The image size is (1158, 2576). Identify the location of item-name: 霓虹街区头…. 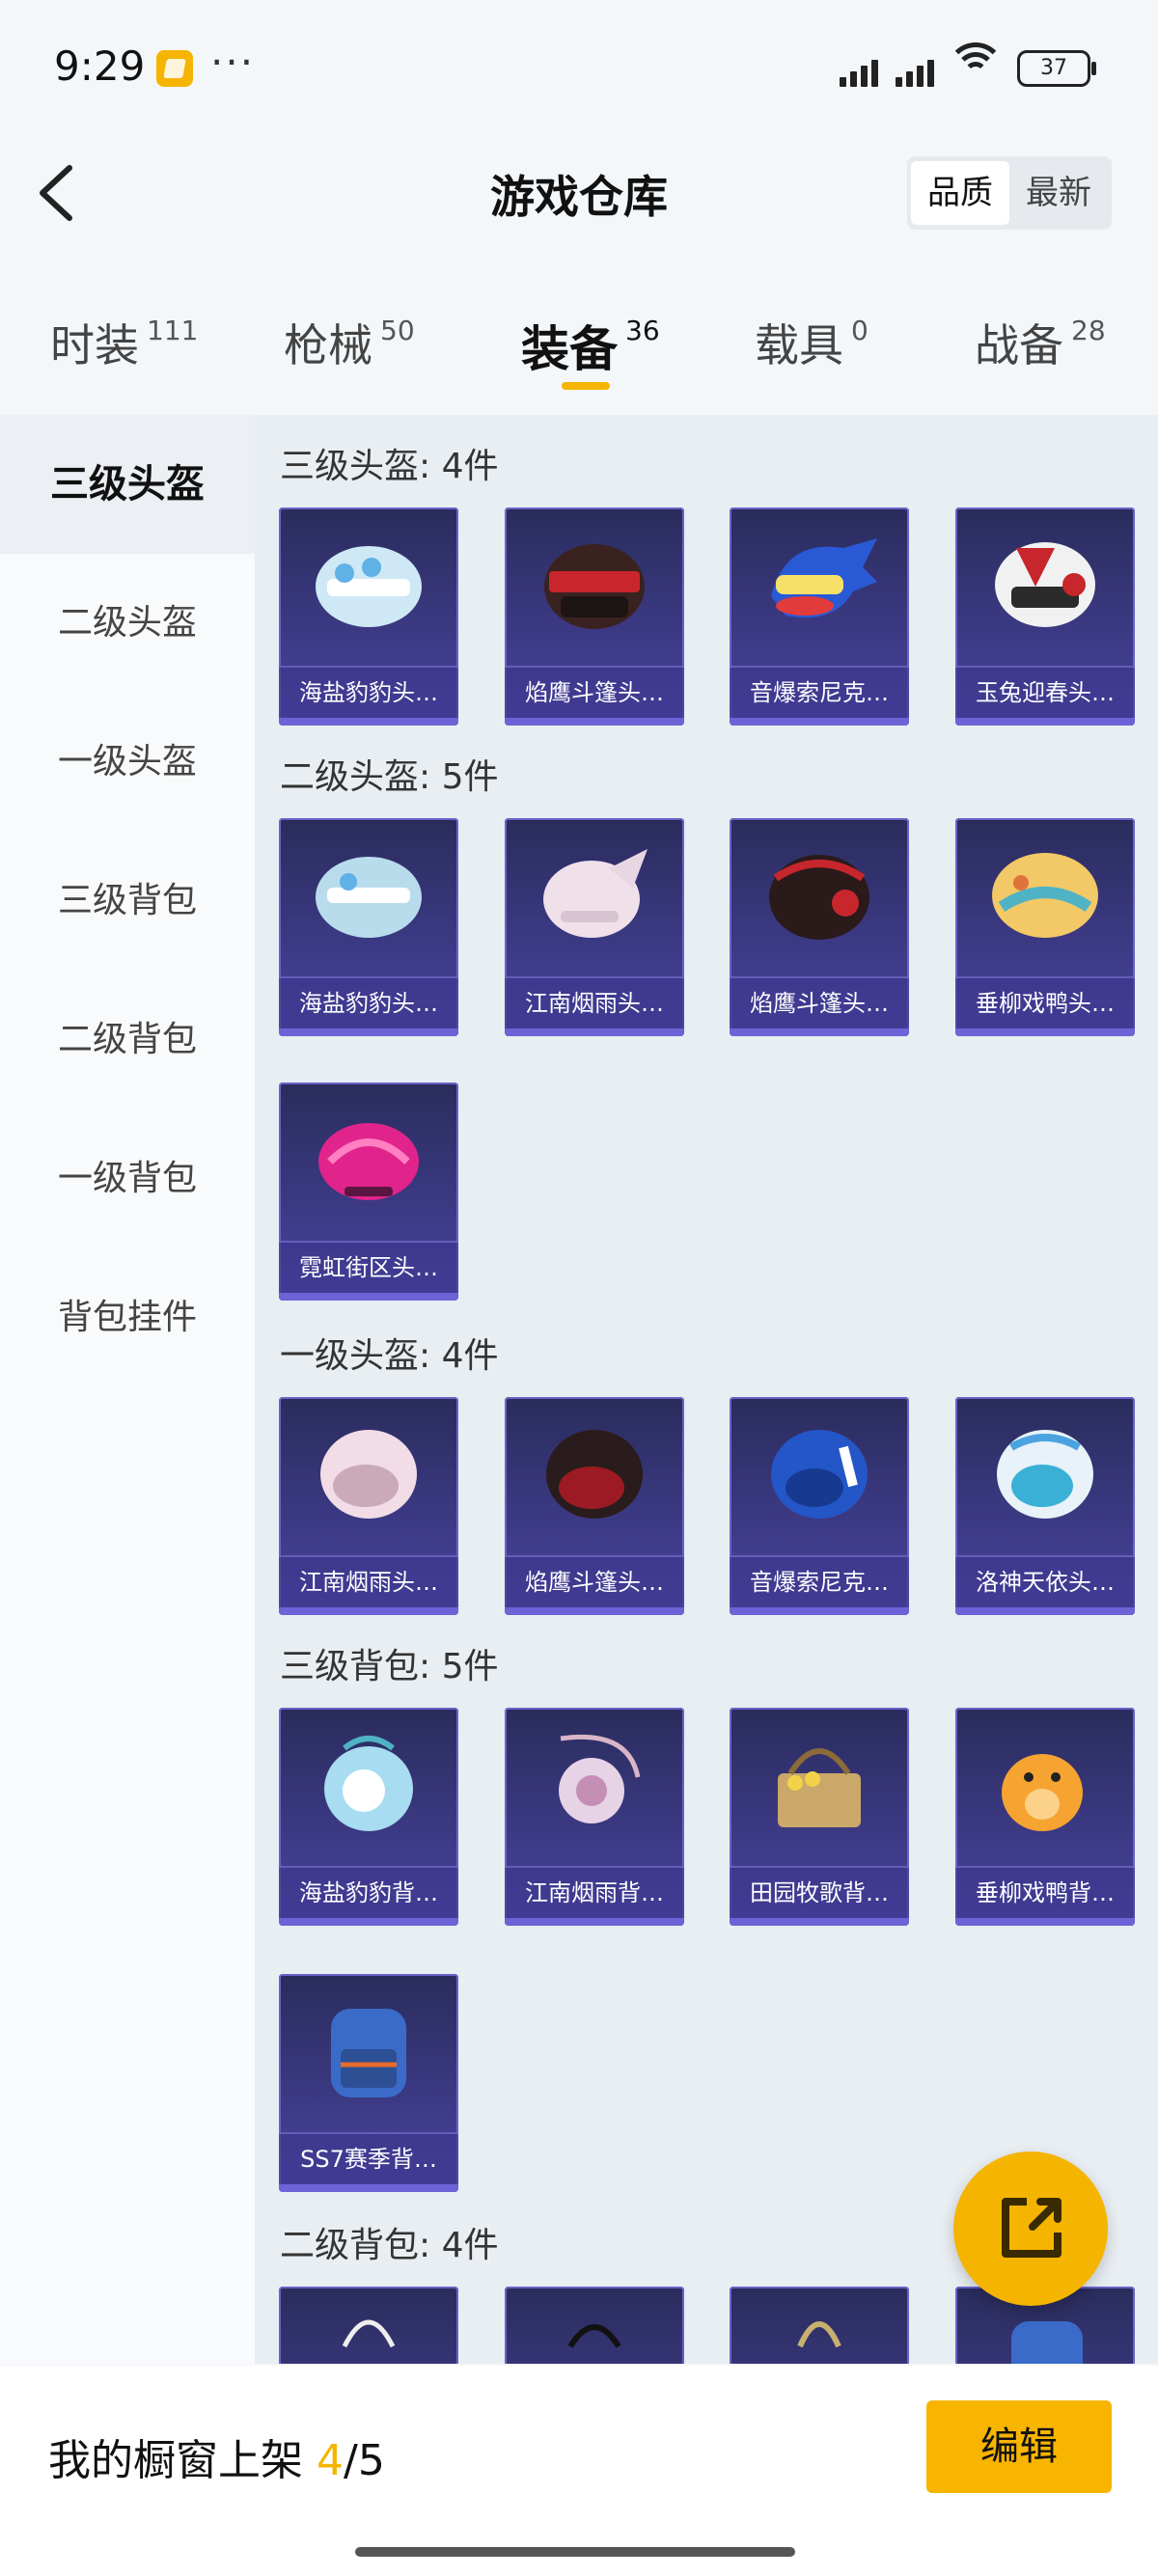
(368, 1267).